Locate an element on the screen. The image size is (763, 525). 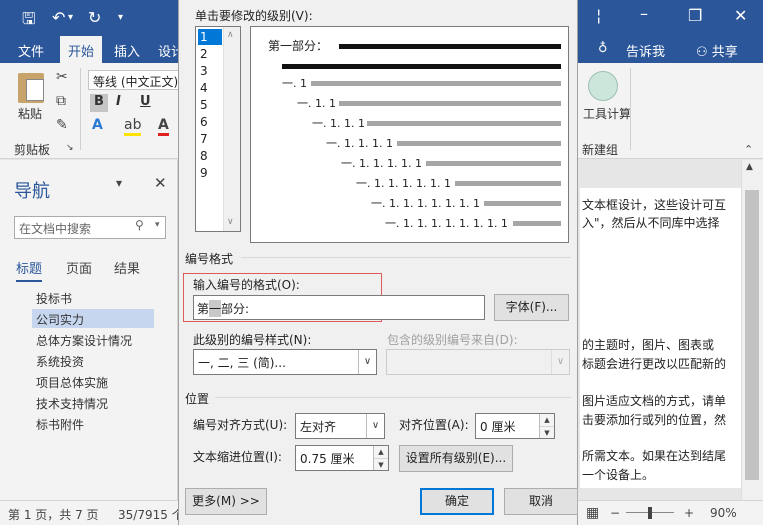
level-item: 5 is located at coordinates (210, 105).